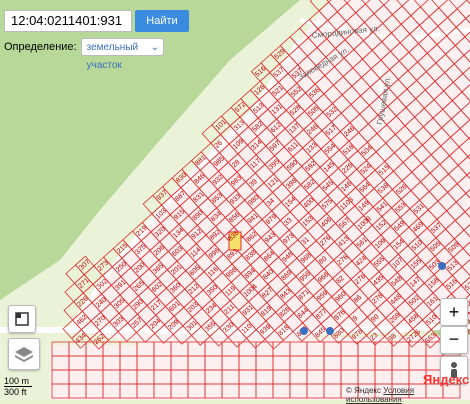 Image resolution: width=470 pixels, height=404 pixels. I want to click on cadastral-search-input: 12:04:0211401:931, so click(68, 21).